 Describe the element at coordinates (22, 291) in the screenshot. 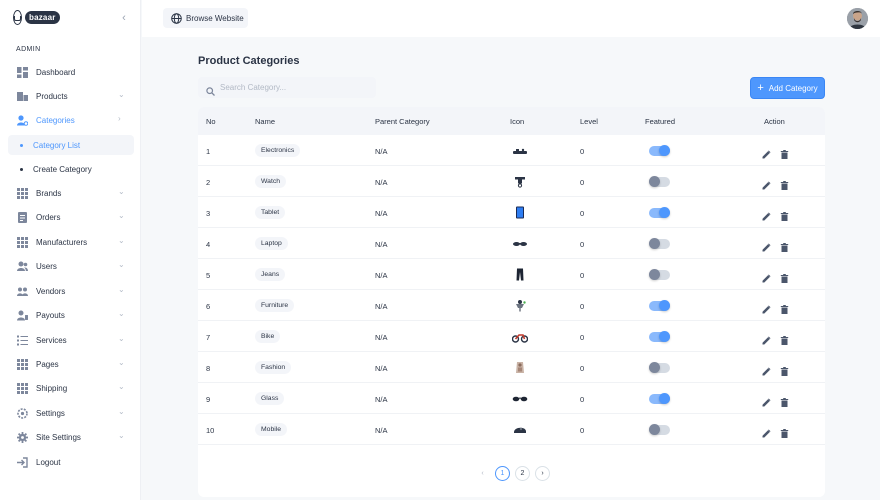

I see `vendors-icon` at that location.